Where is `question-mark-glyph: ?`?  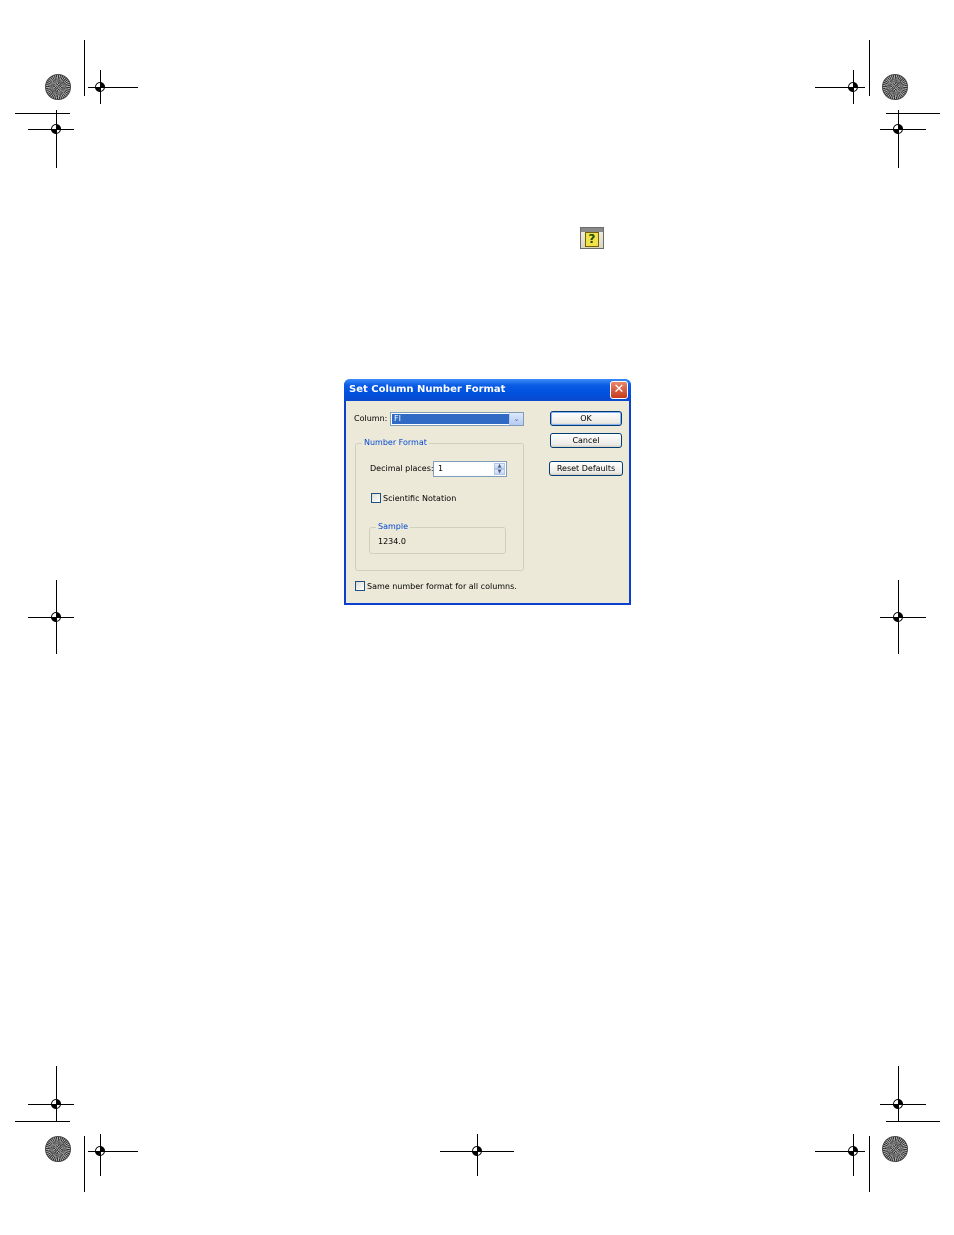 question-mark-glyph: ? is located at coordinates (592, 239).